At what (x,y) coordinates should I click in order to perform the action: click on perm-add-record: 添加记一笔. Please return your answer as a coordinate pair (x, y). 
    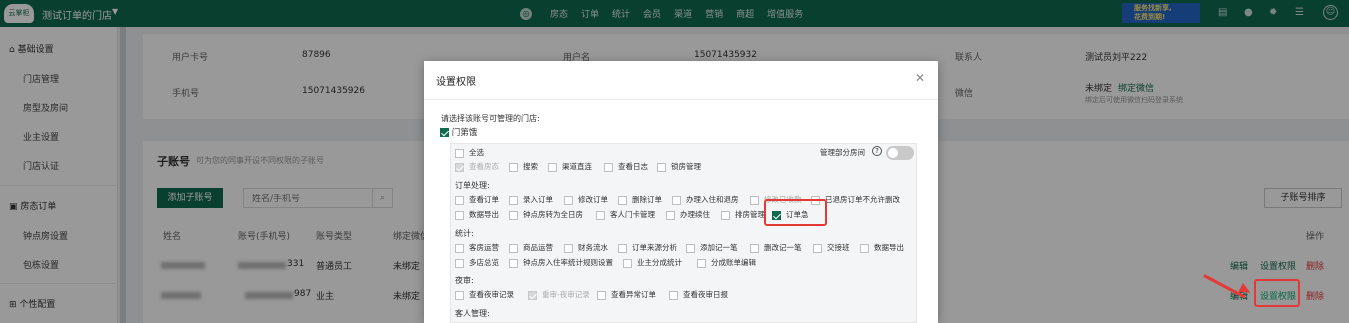
    Looking at the image, I should click on (712, 247).